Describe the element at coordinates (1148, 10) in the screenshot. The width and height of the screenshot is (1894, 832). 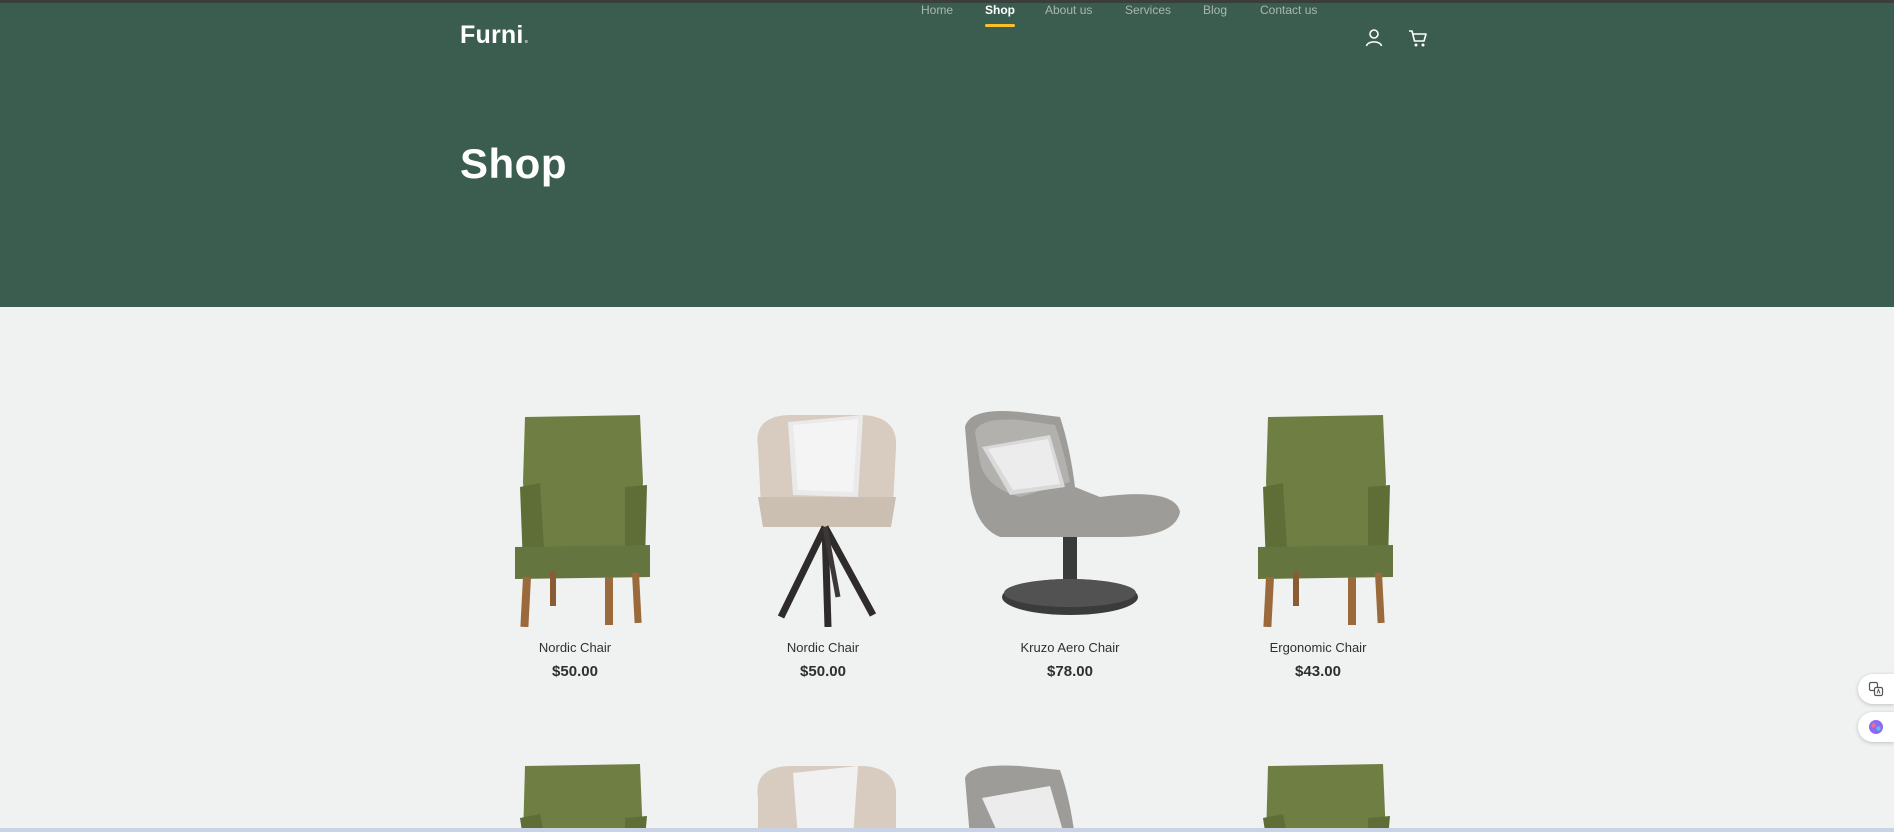
I see `nav-item-services: Services` at that location.